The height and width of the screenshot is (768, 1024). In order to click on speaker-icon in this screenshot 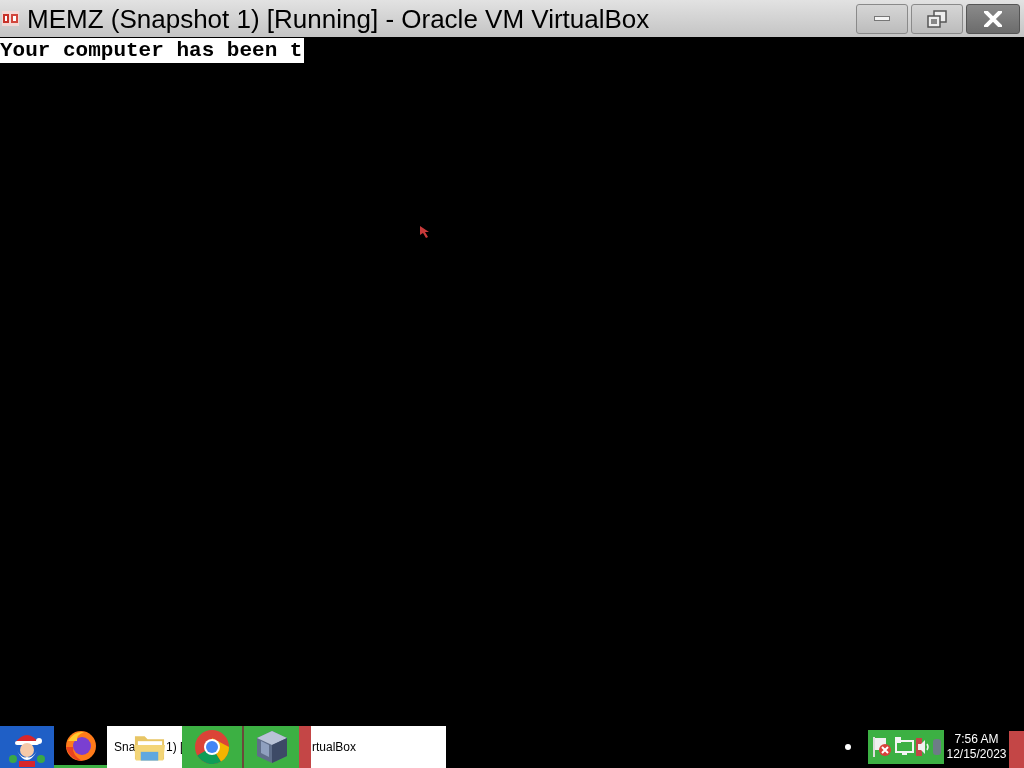, I will do `click(924, 747)`.